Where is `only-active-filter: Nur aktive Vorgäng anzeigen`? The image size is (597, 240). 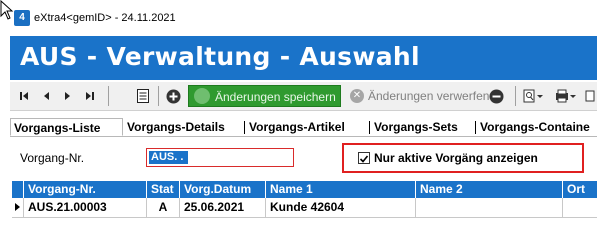
only-active-filter: Nur aktive Vorgäng anzeigen is located at coordinates (463, 158).